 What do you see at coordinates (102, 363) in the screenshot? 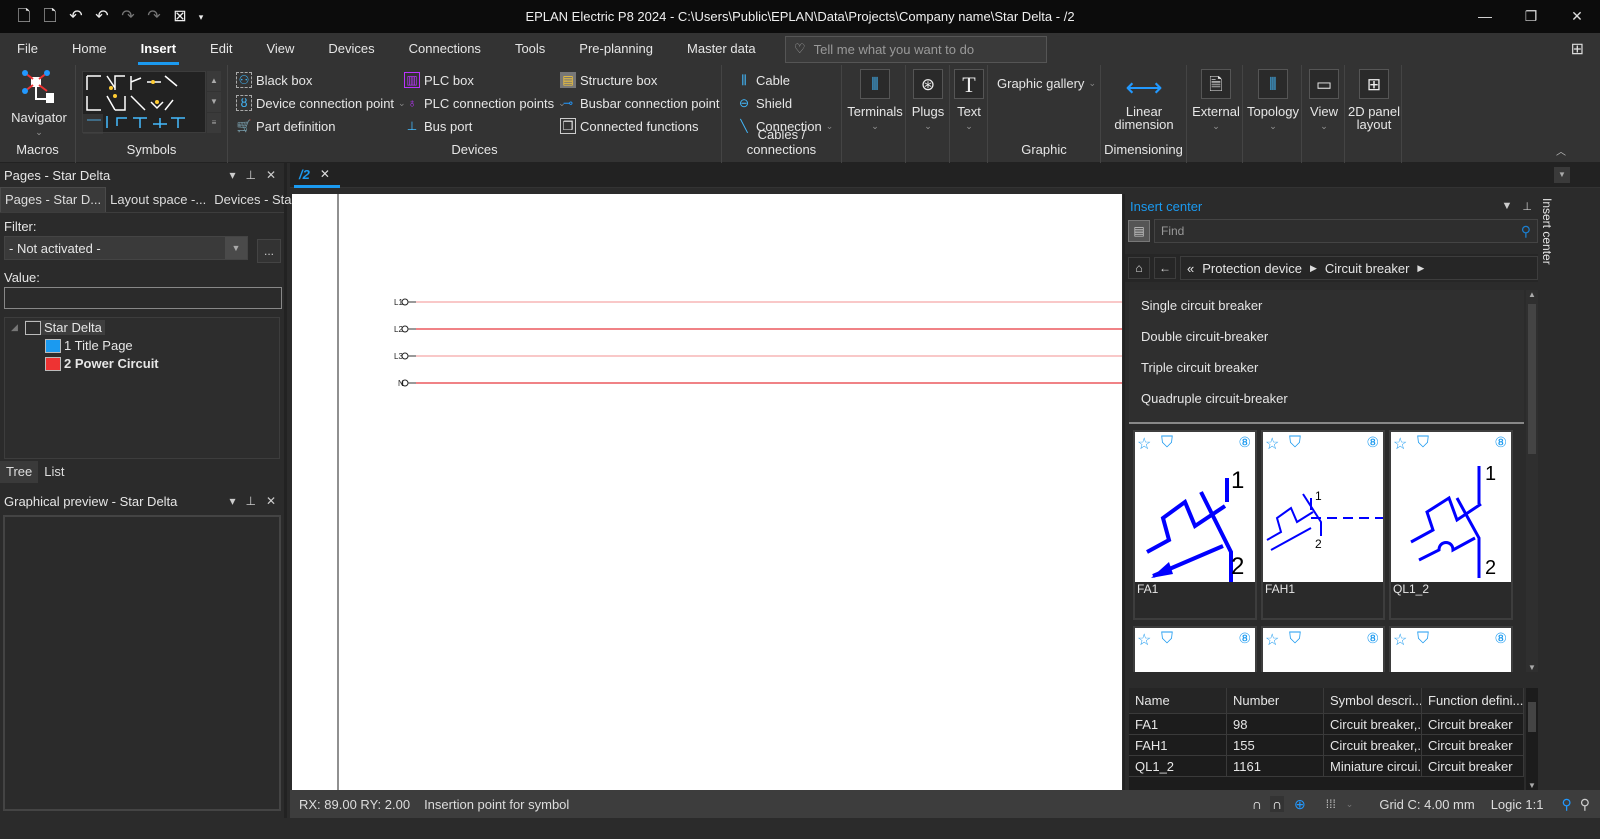
I see `tree-node-page: 2 Power Circuit` at bounding box center [102, 363].